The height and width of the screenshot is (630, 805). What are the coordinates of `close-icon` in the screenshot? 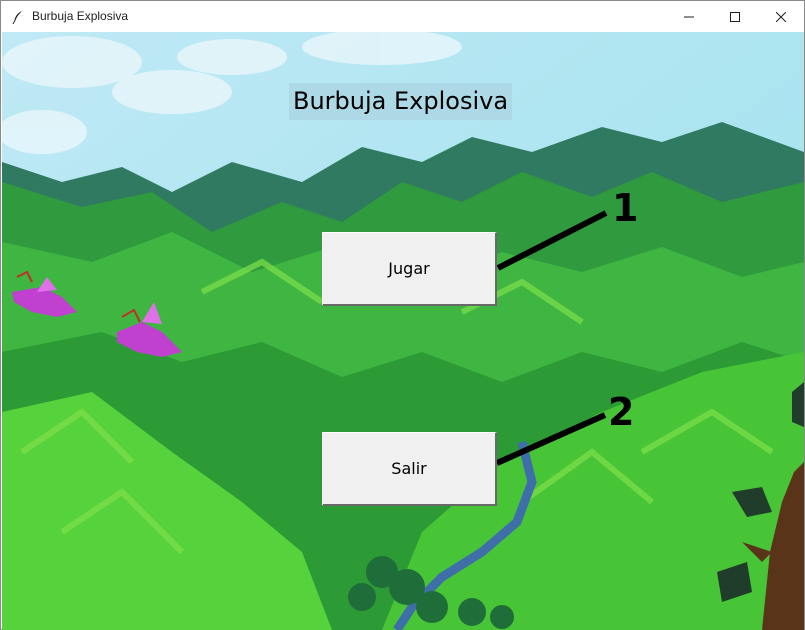 It's located at (781, 16).